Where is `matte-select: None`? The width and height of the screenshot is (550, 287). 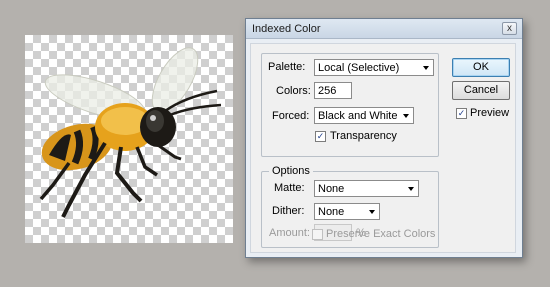 matte-select: None is located at coordinates (366, 188).